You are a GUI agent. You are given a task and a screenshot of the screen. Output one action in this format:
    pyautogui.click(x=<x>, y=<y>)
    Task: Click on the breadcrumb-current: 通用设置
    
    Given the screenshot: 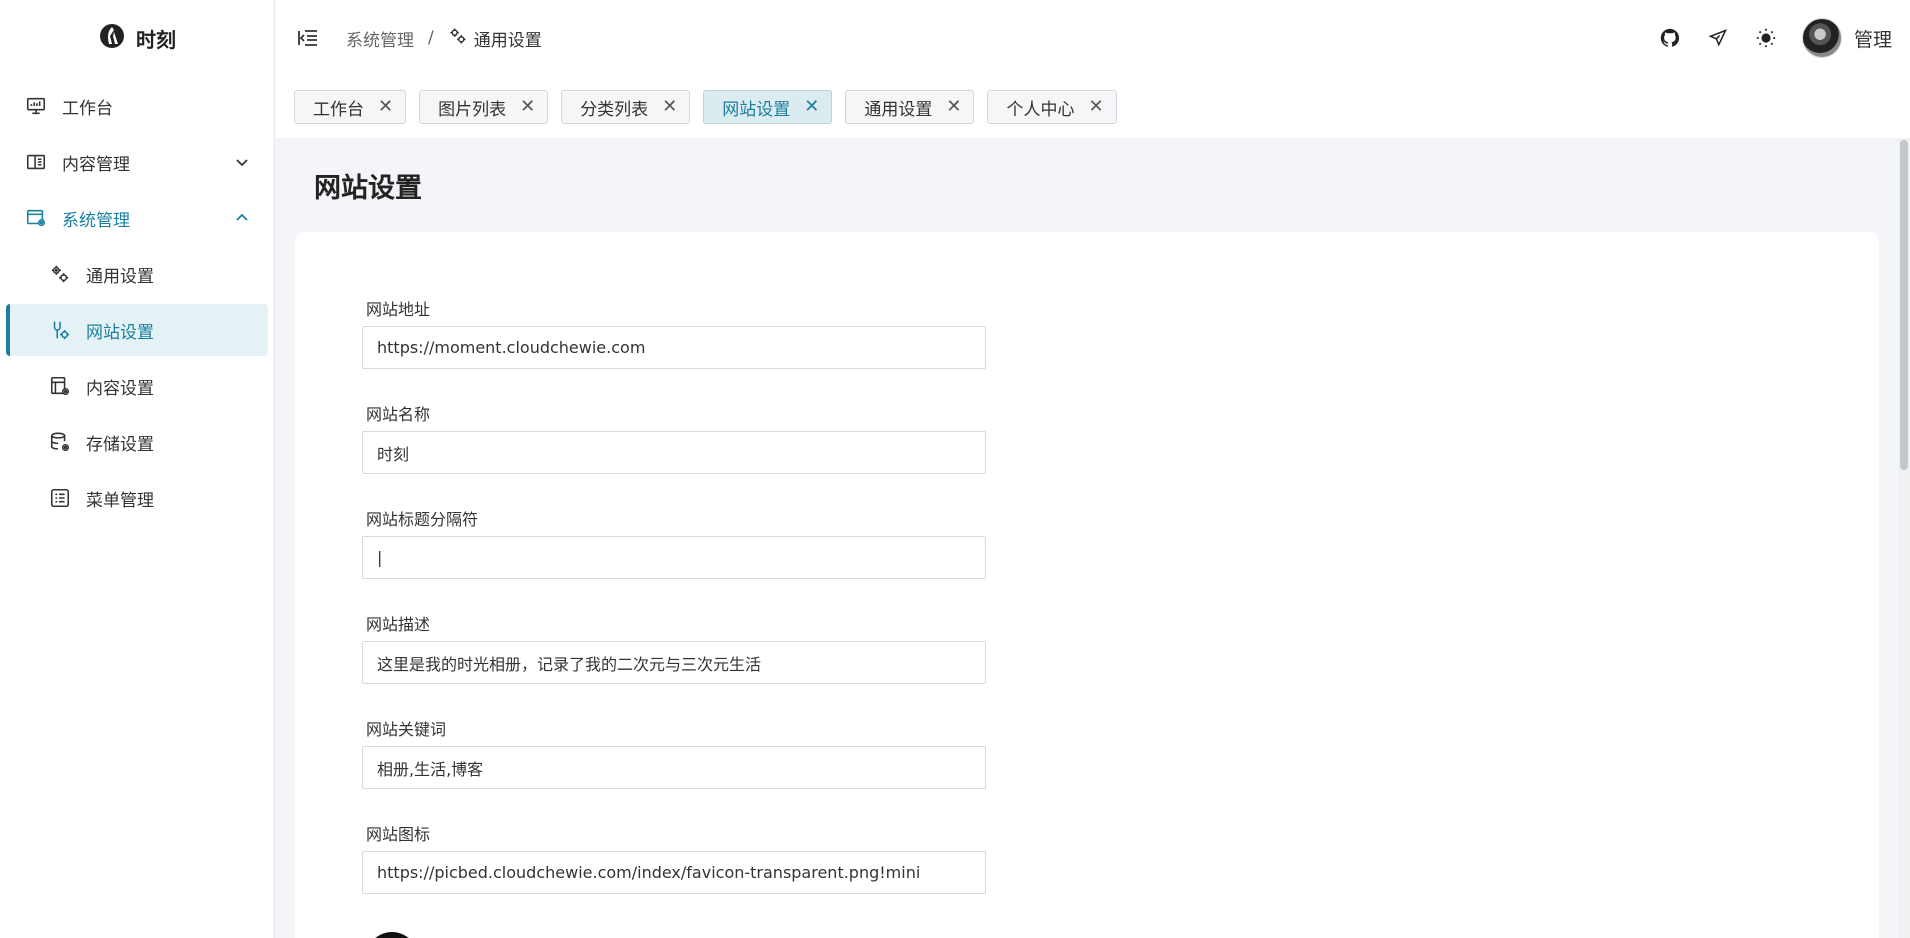 What is the action you would take?
    pyautogui.click(x=495, y=38)
    